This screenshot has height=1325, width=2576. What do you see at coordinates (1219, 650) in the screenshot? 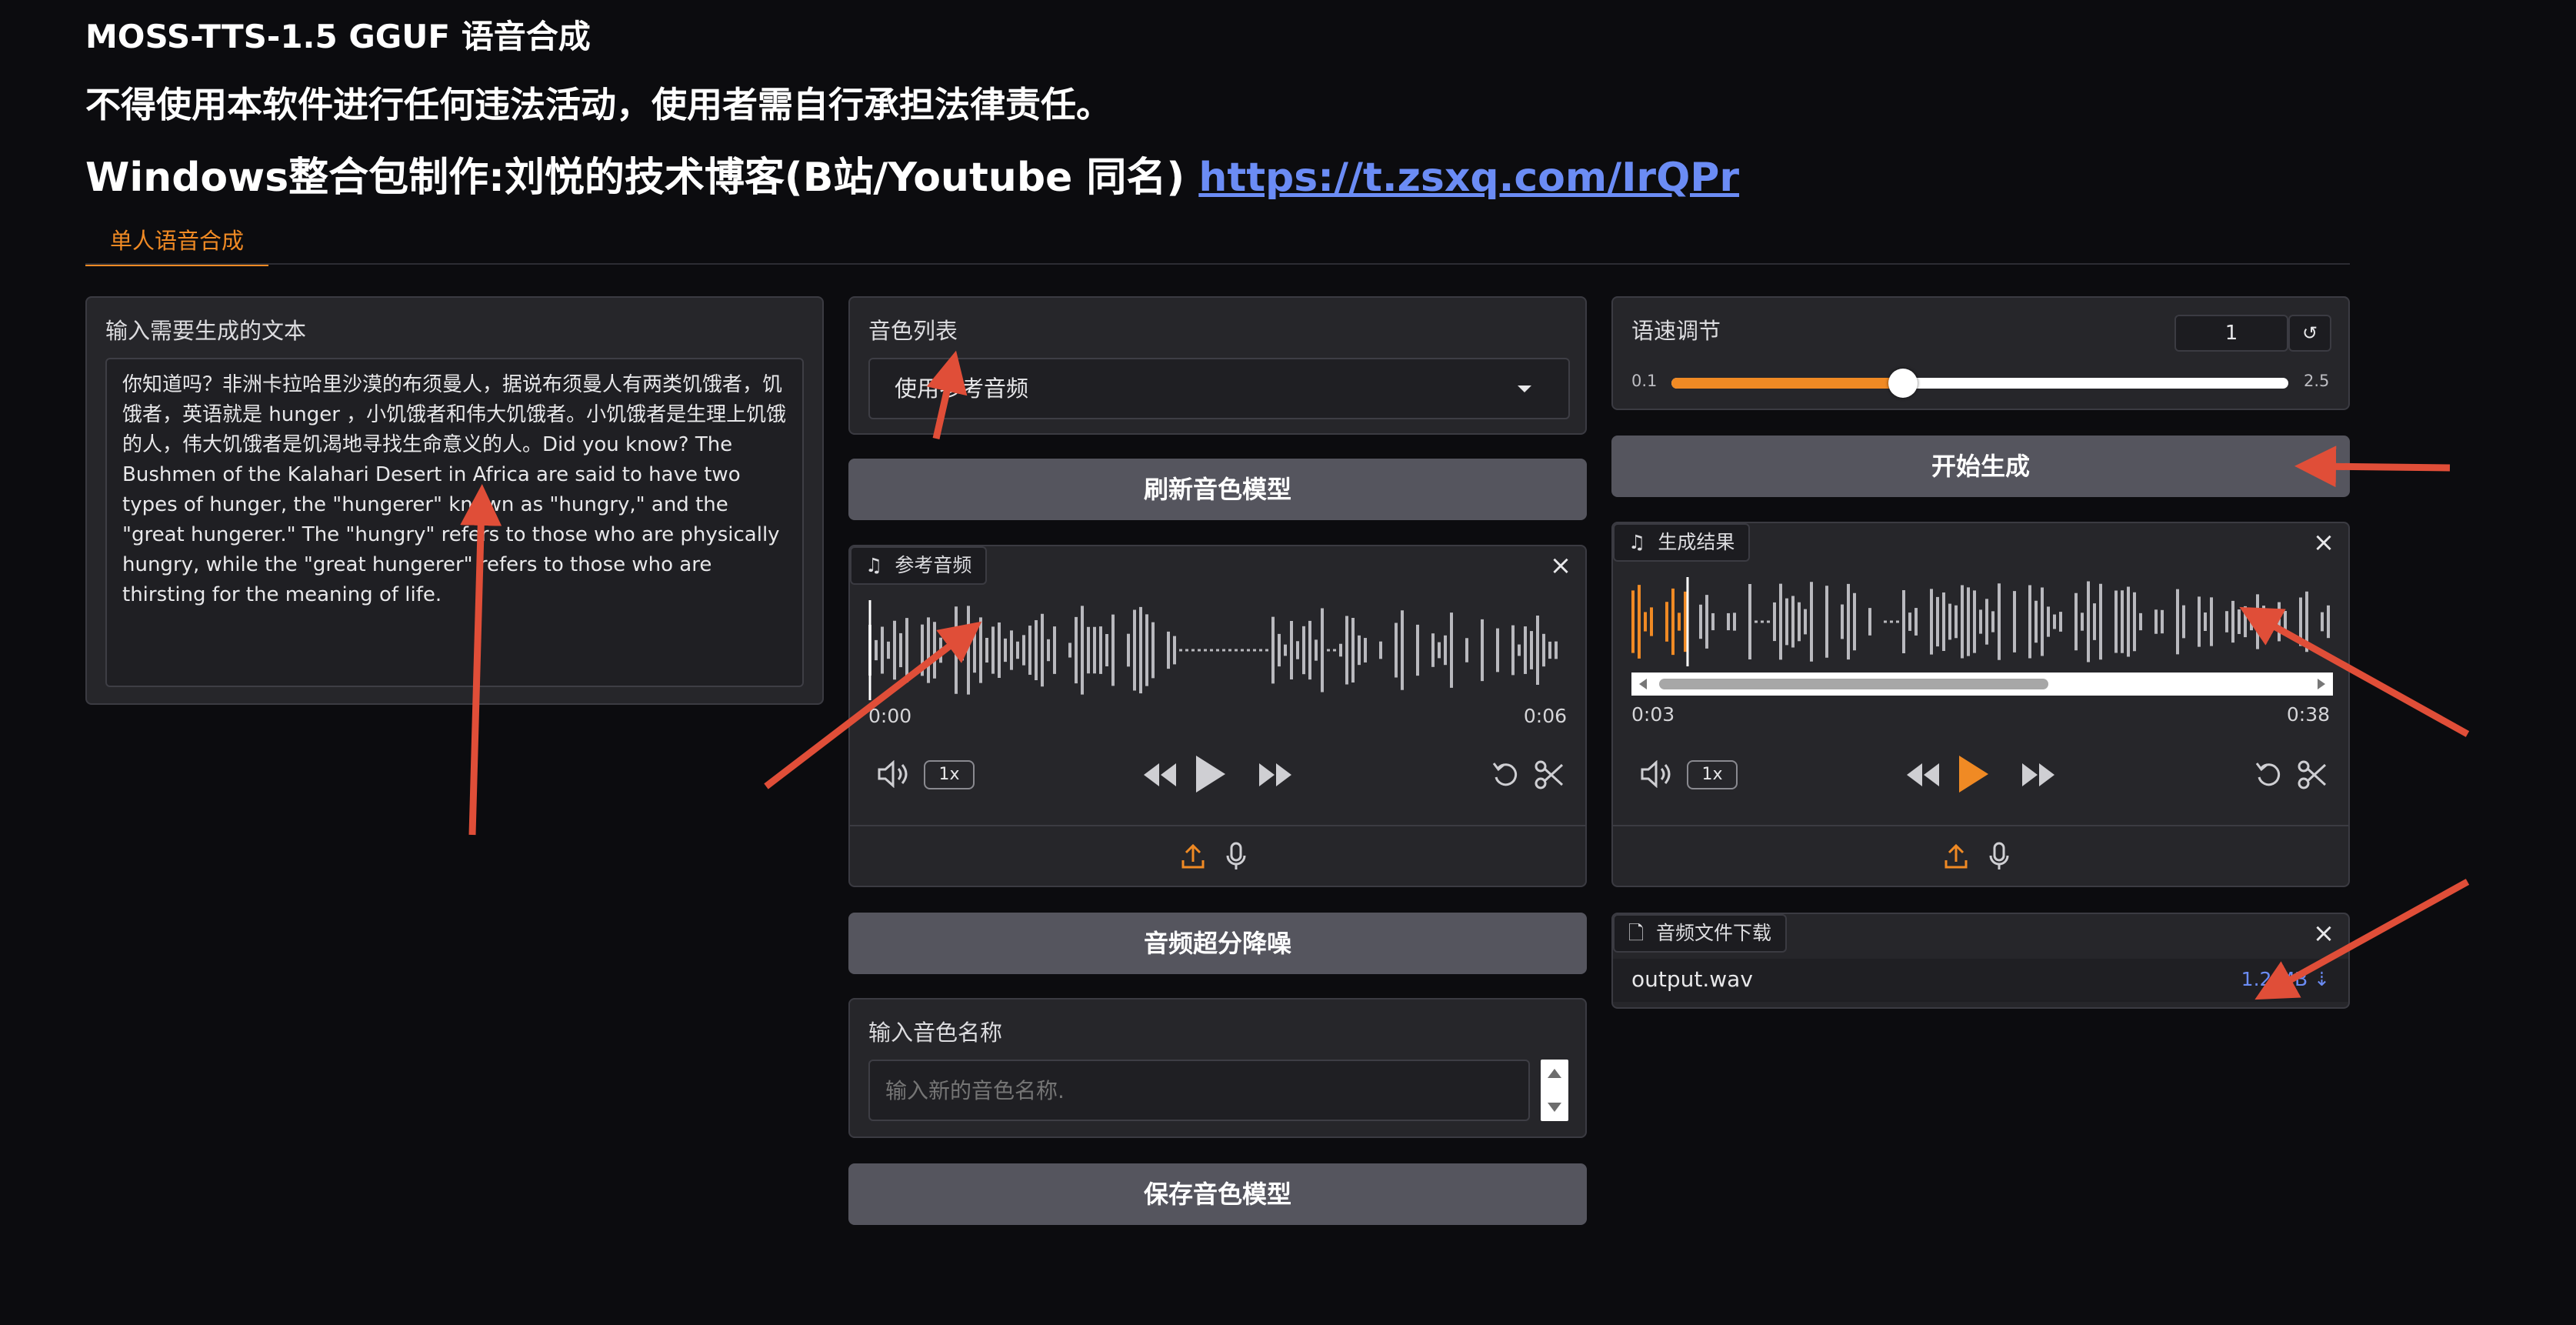
I see `reference-waveform` at bounding box center [1219, 650].